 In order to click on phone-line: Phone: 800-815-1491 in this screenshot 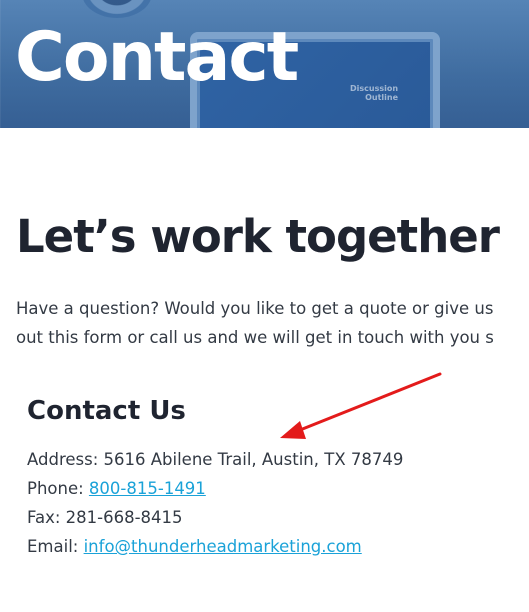, I will do `click(215, 488)`.